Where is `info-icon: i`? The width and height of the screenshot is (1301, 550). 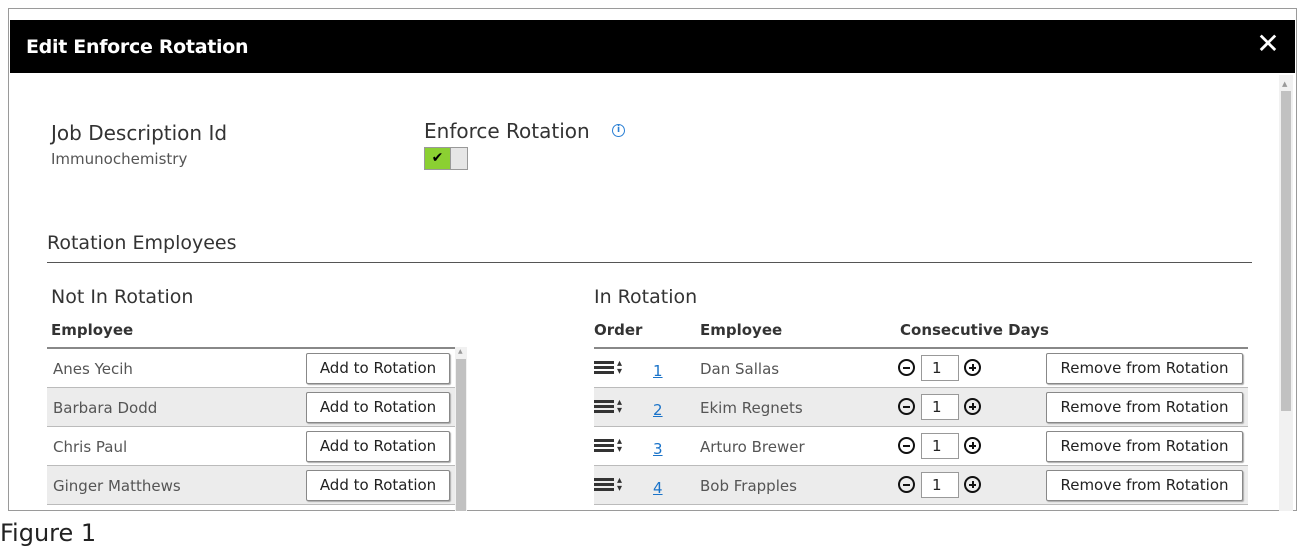 info-icon: i is located at coordinates (618, 130).